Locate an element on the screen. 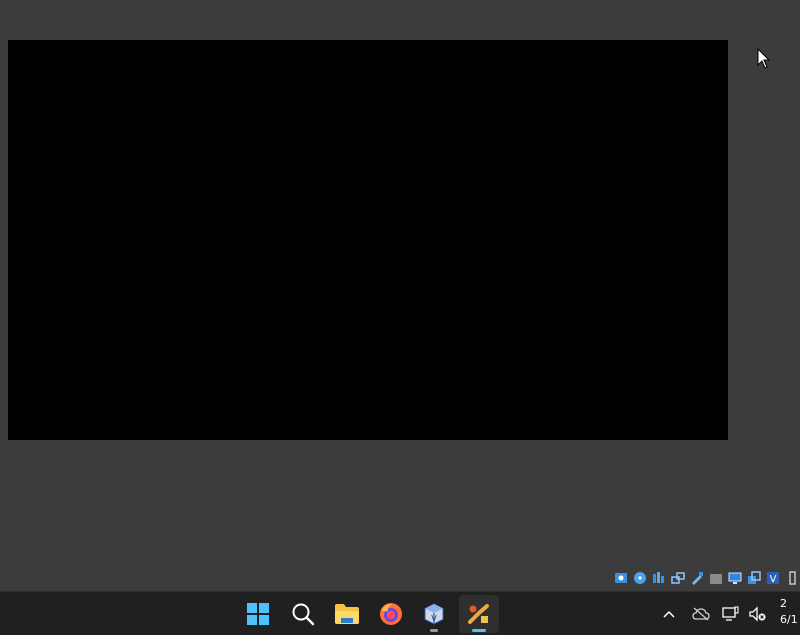  onedrive-offline-icon is located at coordinates (701, 614).